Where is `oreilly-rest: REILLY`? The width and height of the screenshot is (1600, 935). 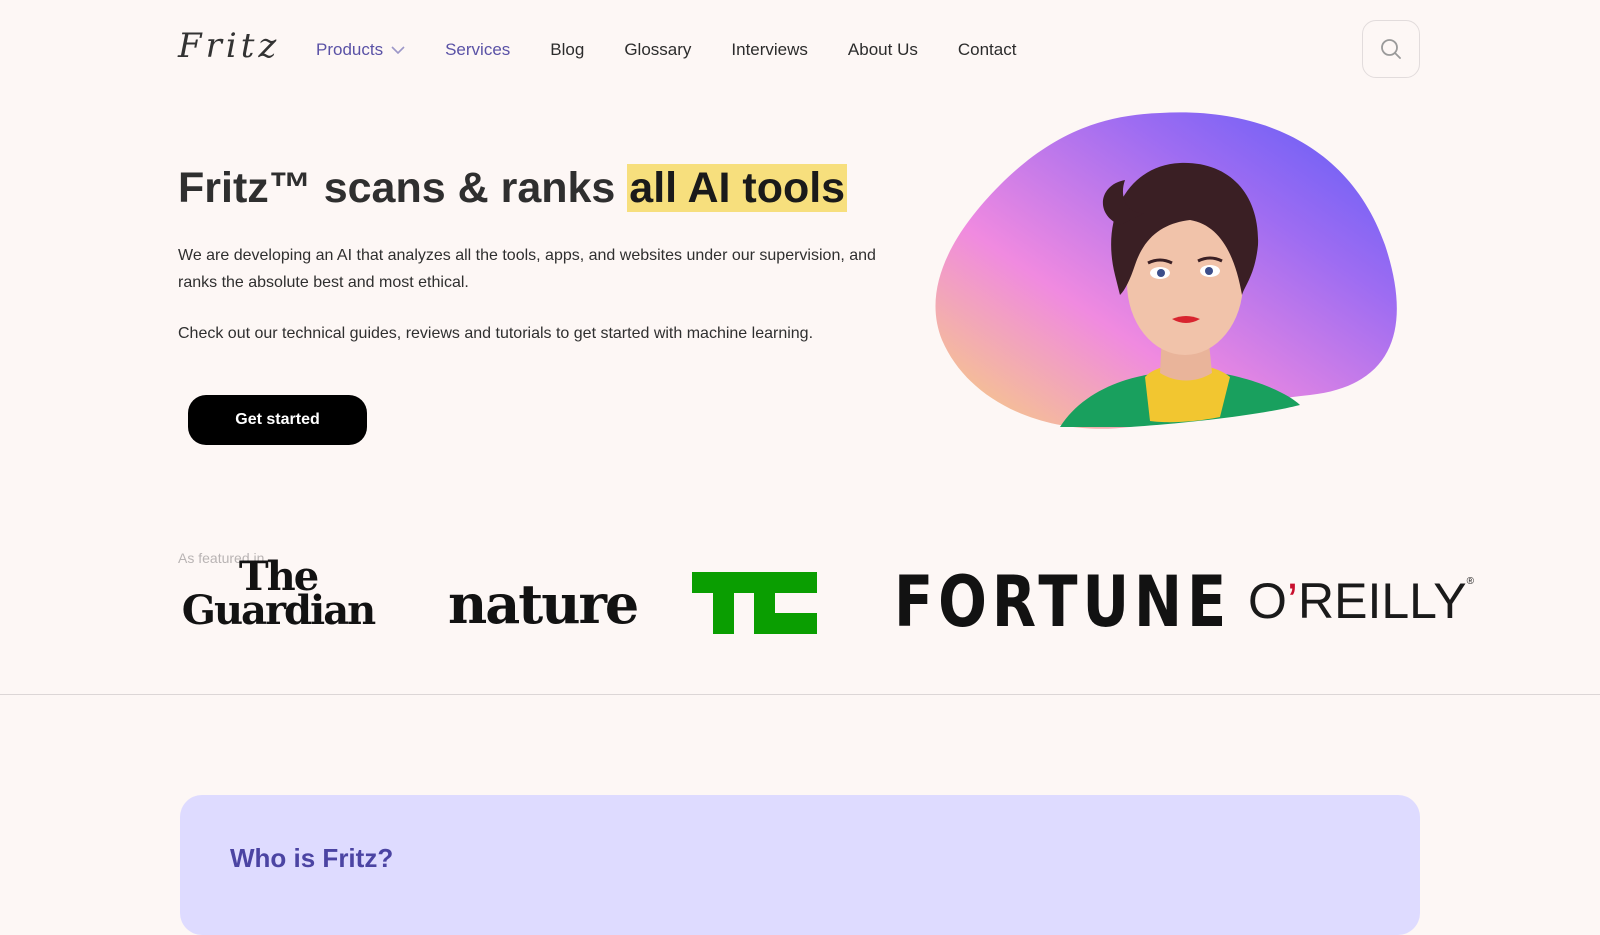
oreilly-rest: REILLY is located at coordinates (1382, 601).